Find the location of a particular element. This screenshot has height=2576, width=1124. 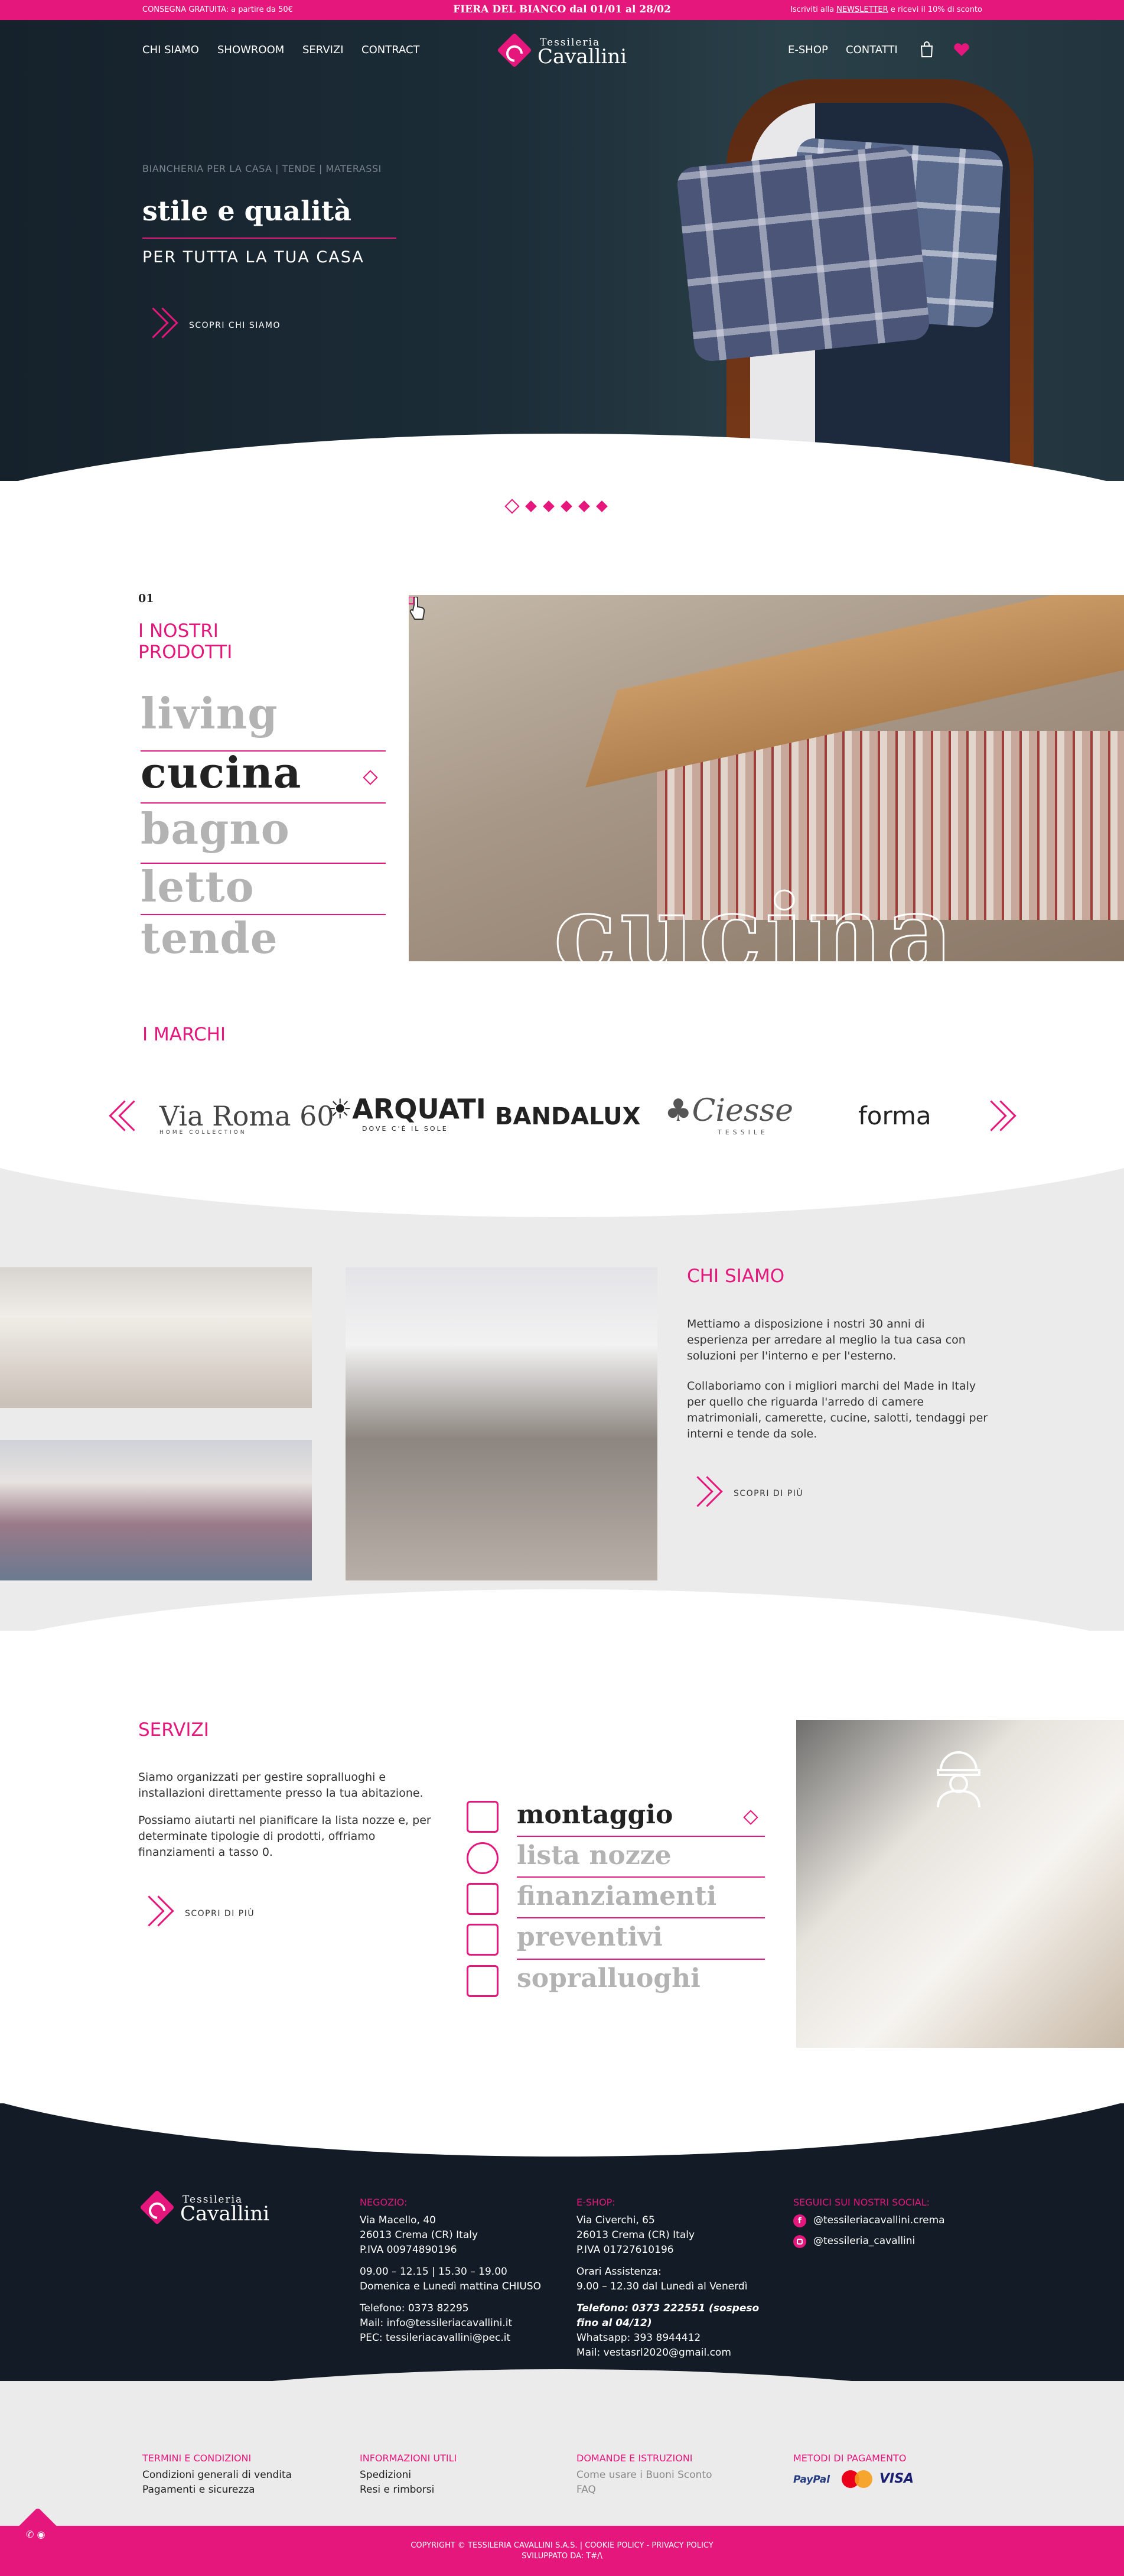

about-cta-button: SCOPRI DI PIÙ is located at coordinates (768, 1494).